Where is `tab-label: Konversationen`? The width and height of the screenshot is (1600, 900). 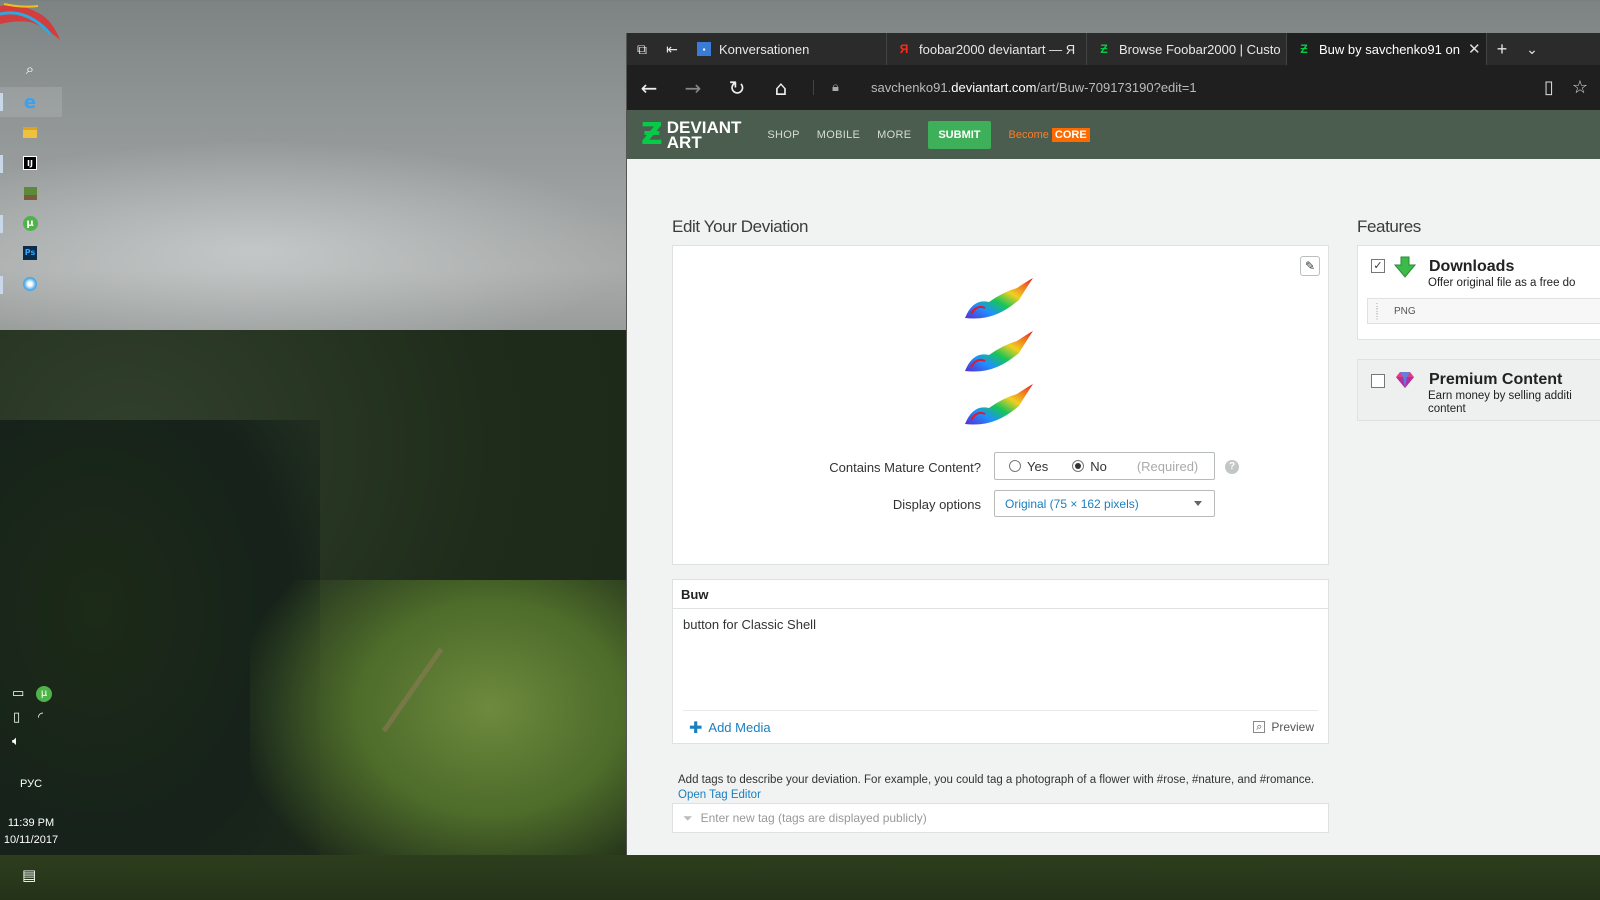
tab-label: Konversationen is located at coordinates (764, 49).